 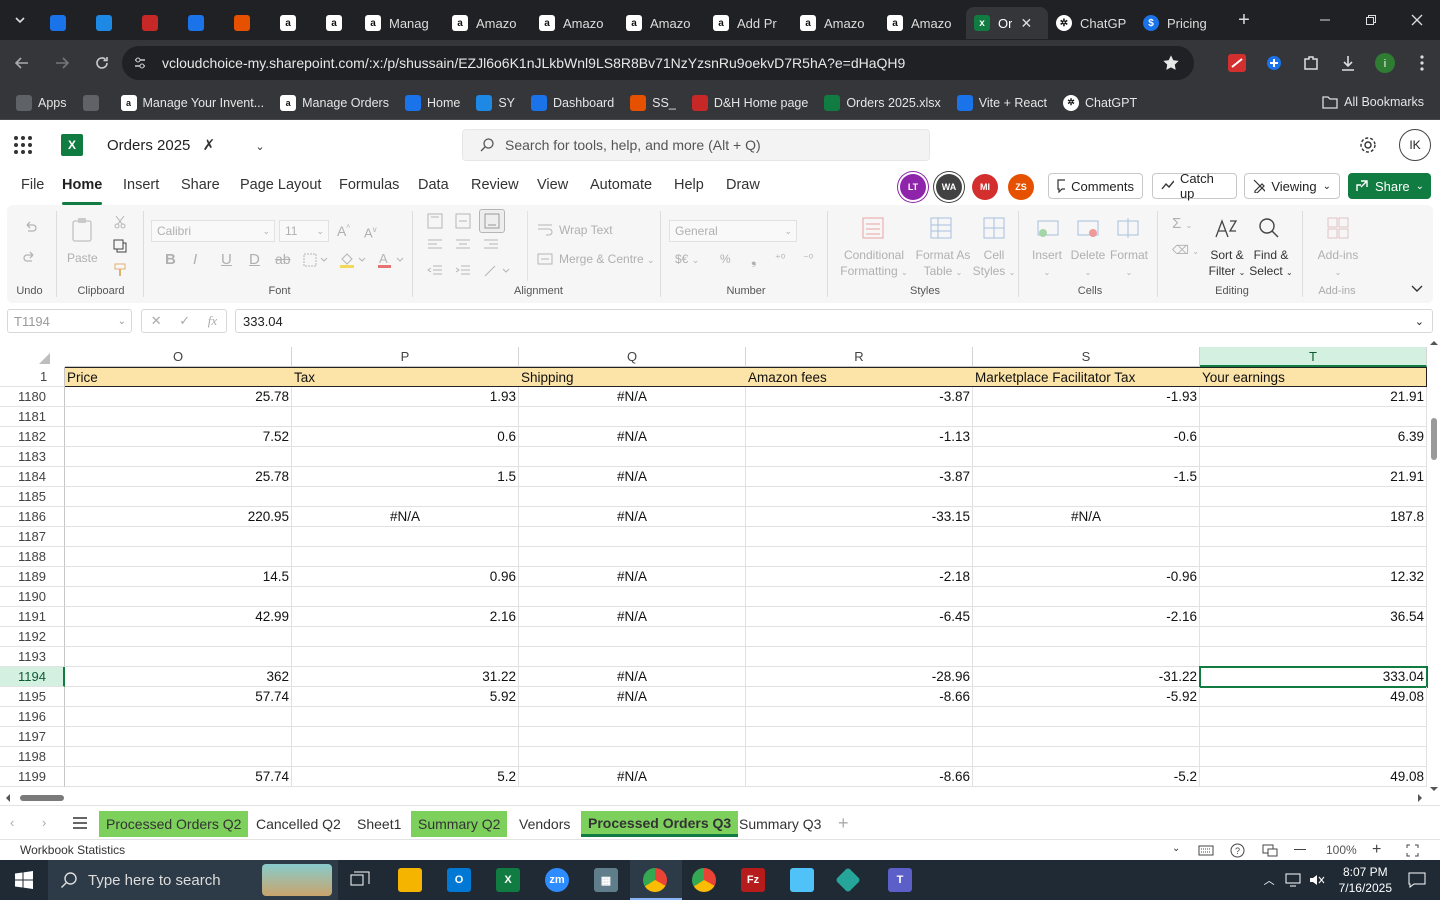 What do you see at coordinates (280, 185) in the screenshot?
I see `menu-tab-page-layout: Page Layout` at bounding box center [280, 185].